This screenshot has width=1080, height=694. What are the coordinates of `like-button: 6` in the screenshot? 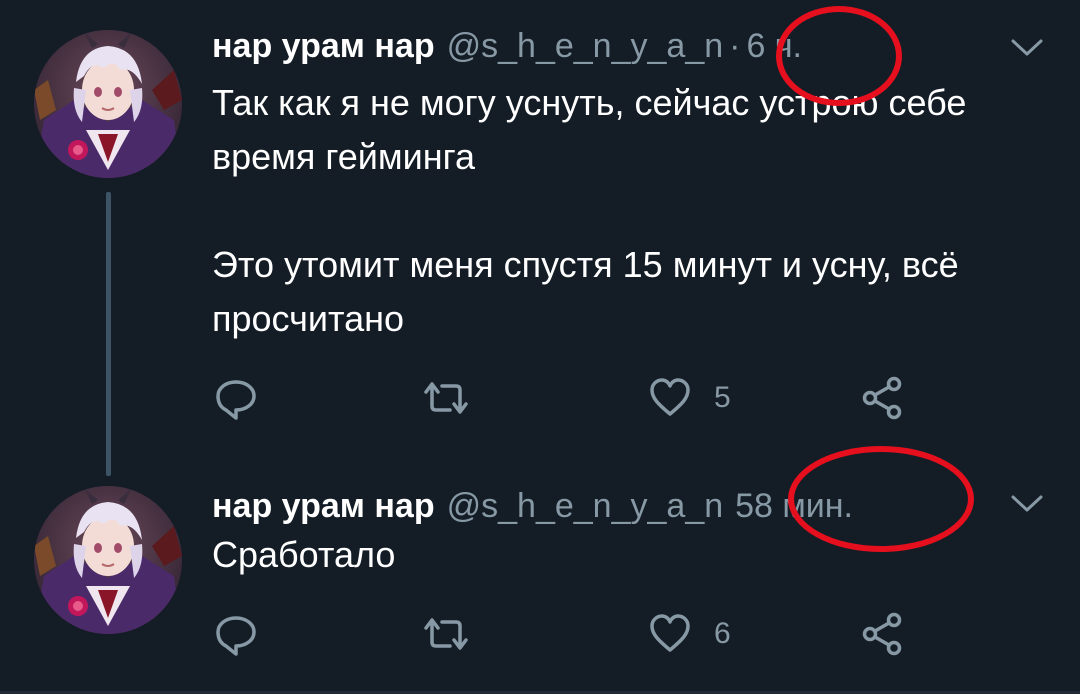 It's located at (689, 634).